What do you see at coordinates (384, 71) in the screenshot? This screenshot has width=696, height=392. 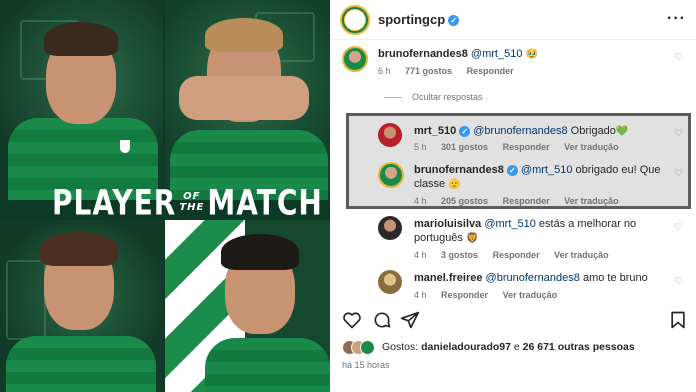 I see `comment-time: 6 h` at bounding box center [384, 71].